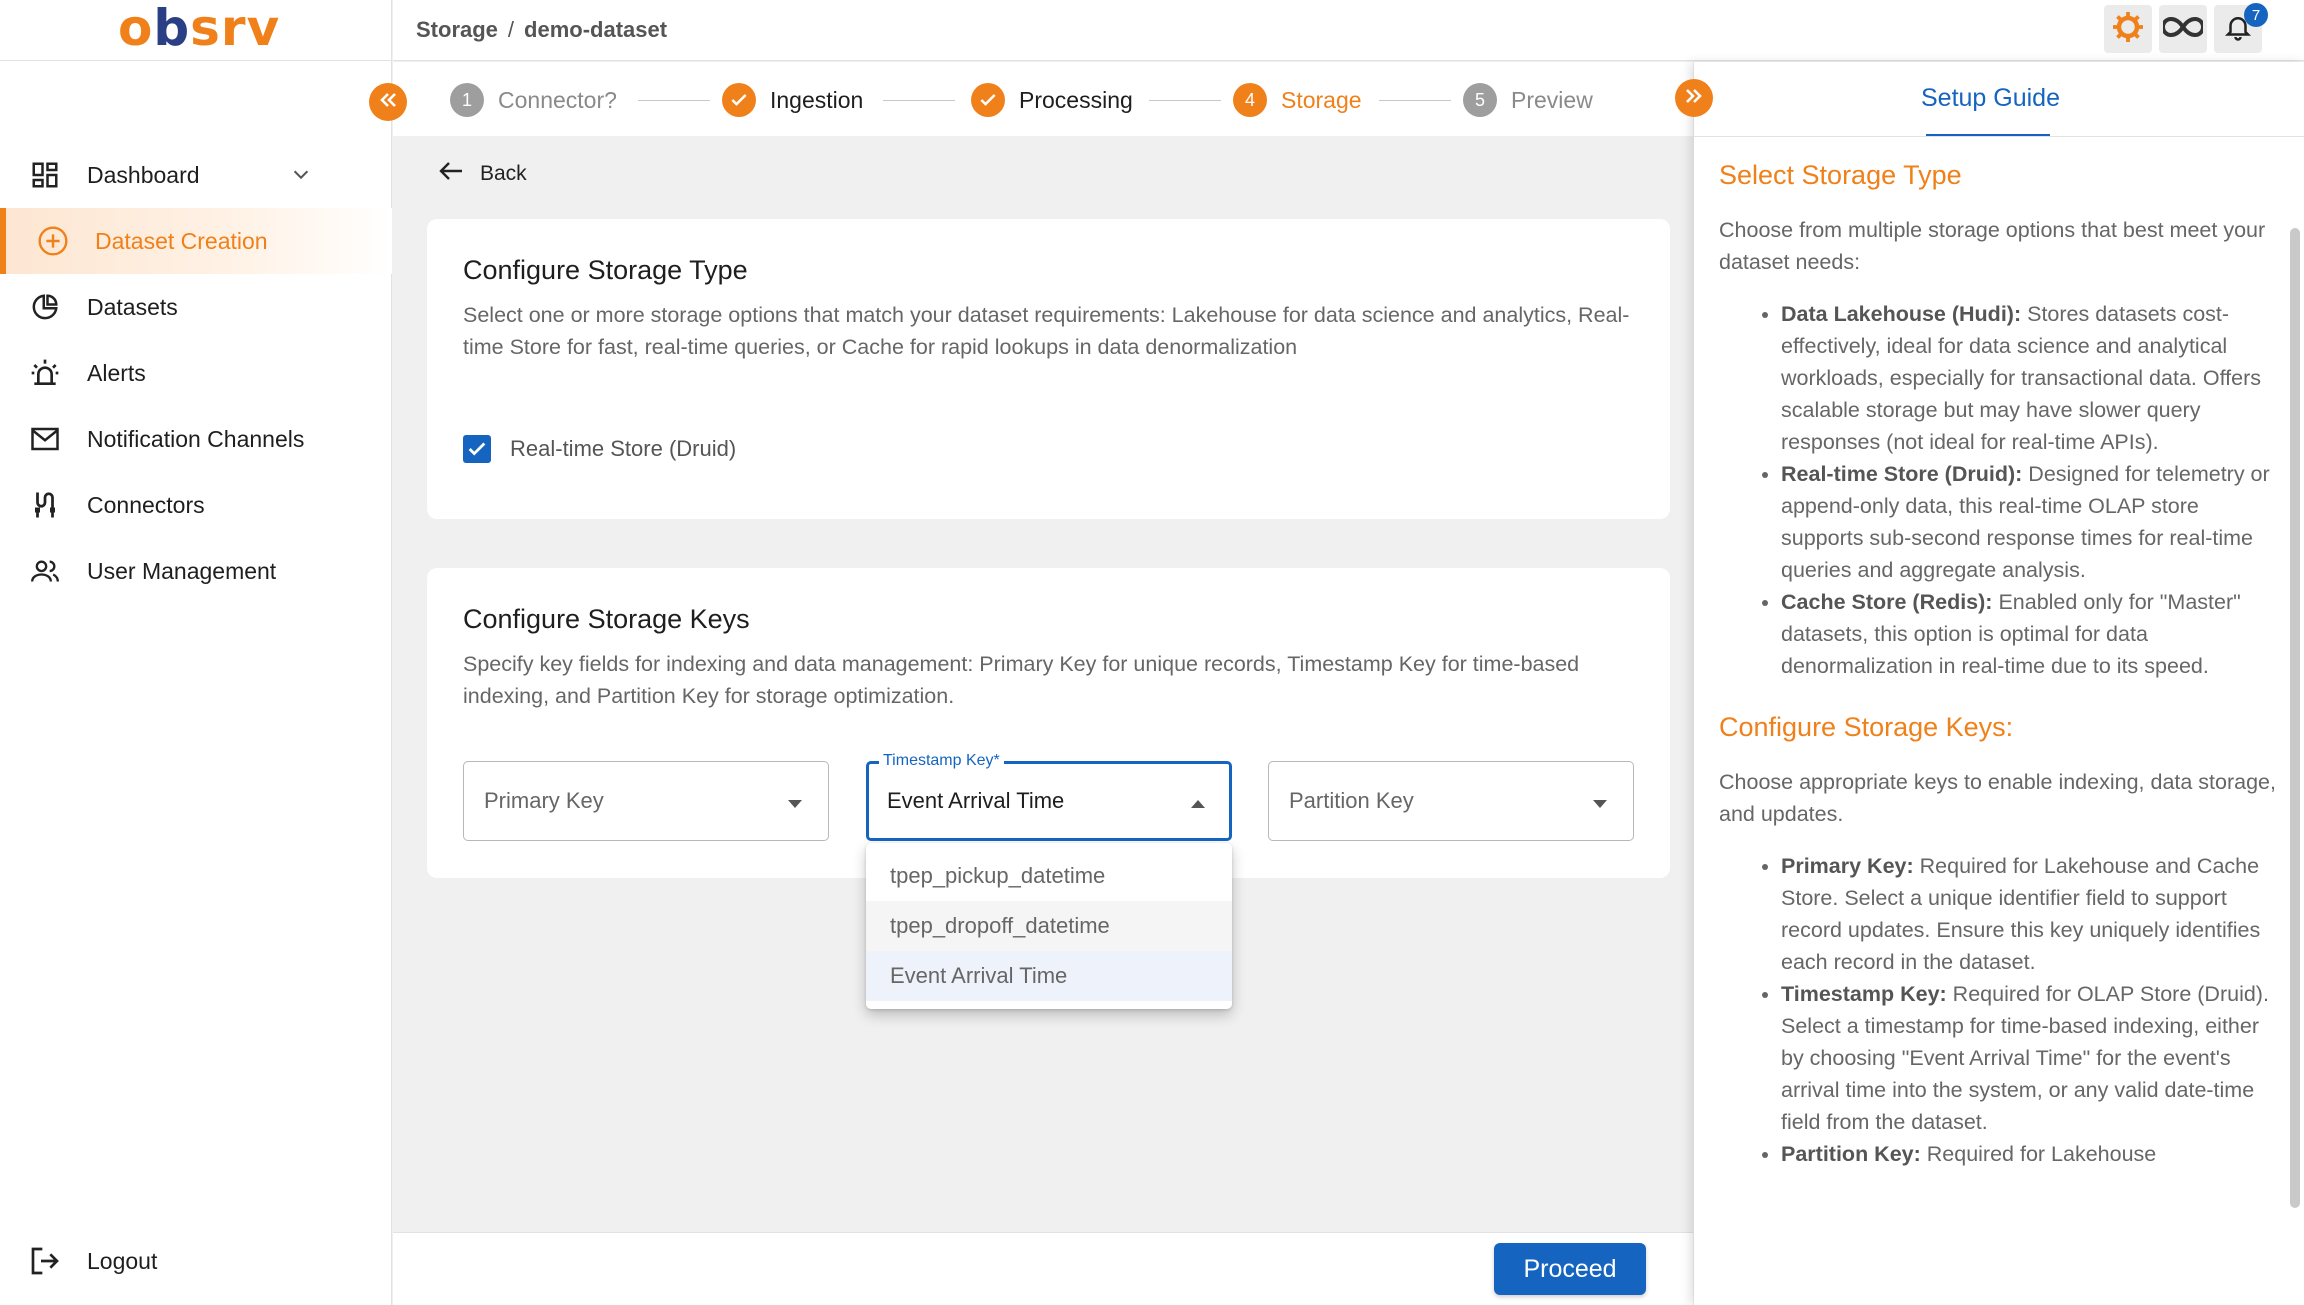  I want to click on storage-type-title: Configure Storage Type, so click(605, 270).